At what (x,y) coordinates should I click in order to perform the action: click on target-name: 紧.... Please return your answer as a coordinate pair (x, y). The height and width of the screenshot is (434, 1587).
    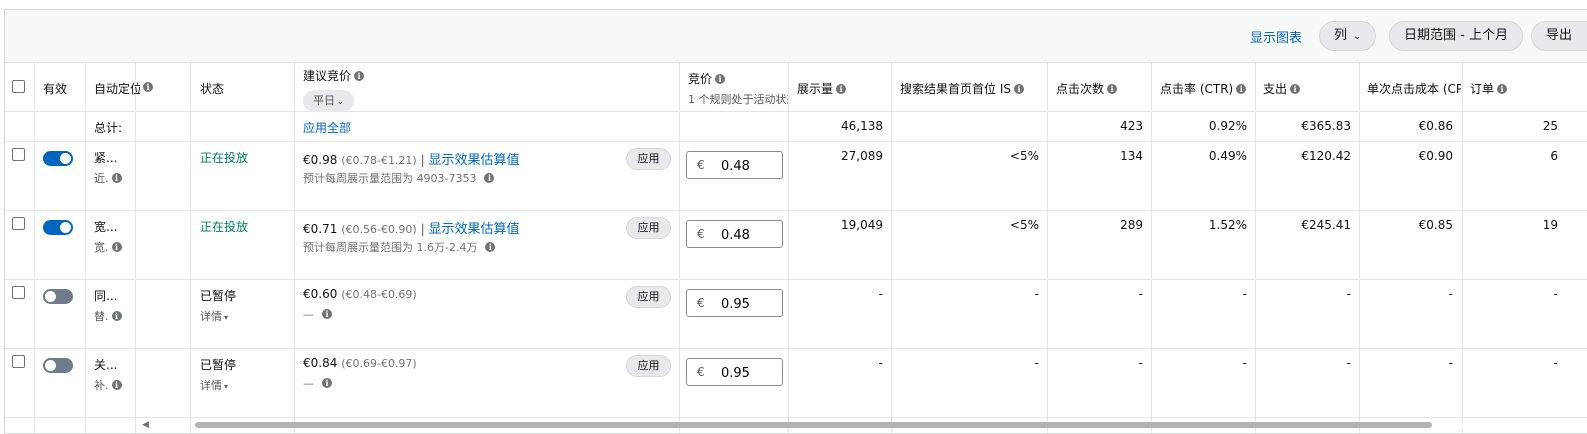
    Looking at the image, I should click on (105, 157).